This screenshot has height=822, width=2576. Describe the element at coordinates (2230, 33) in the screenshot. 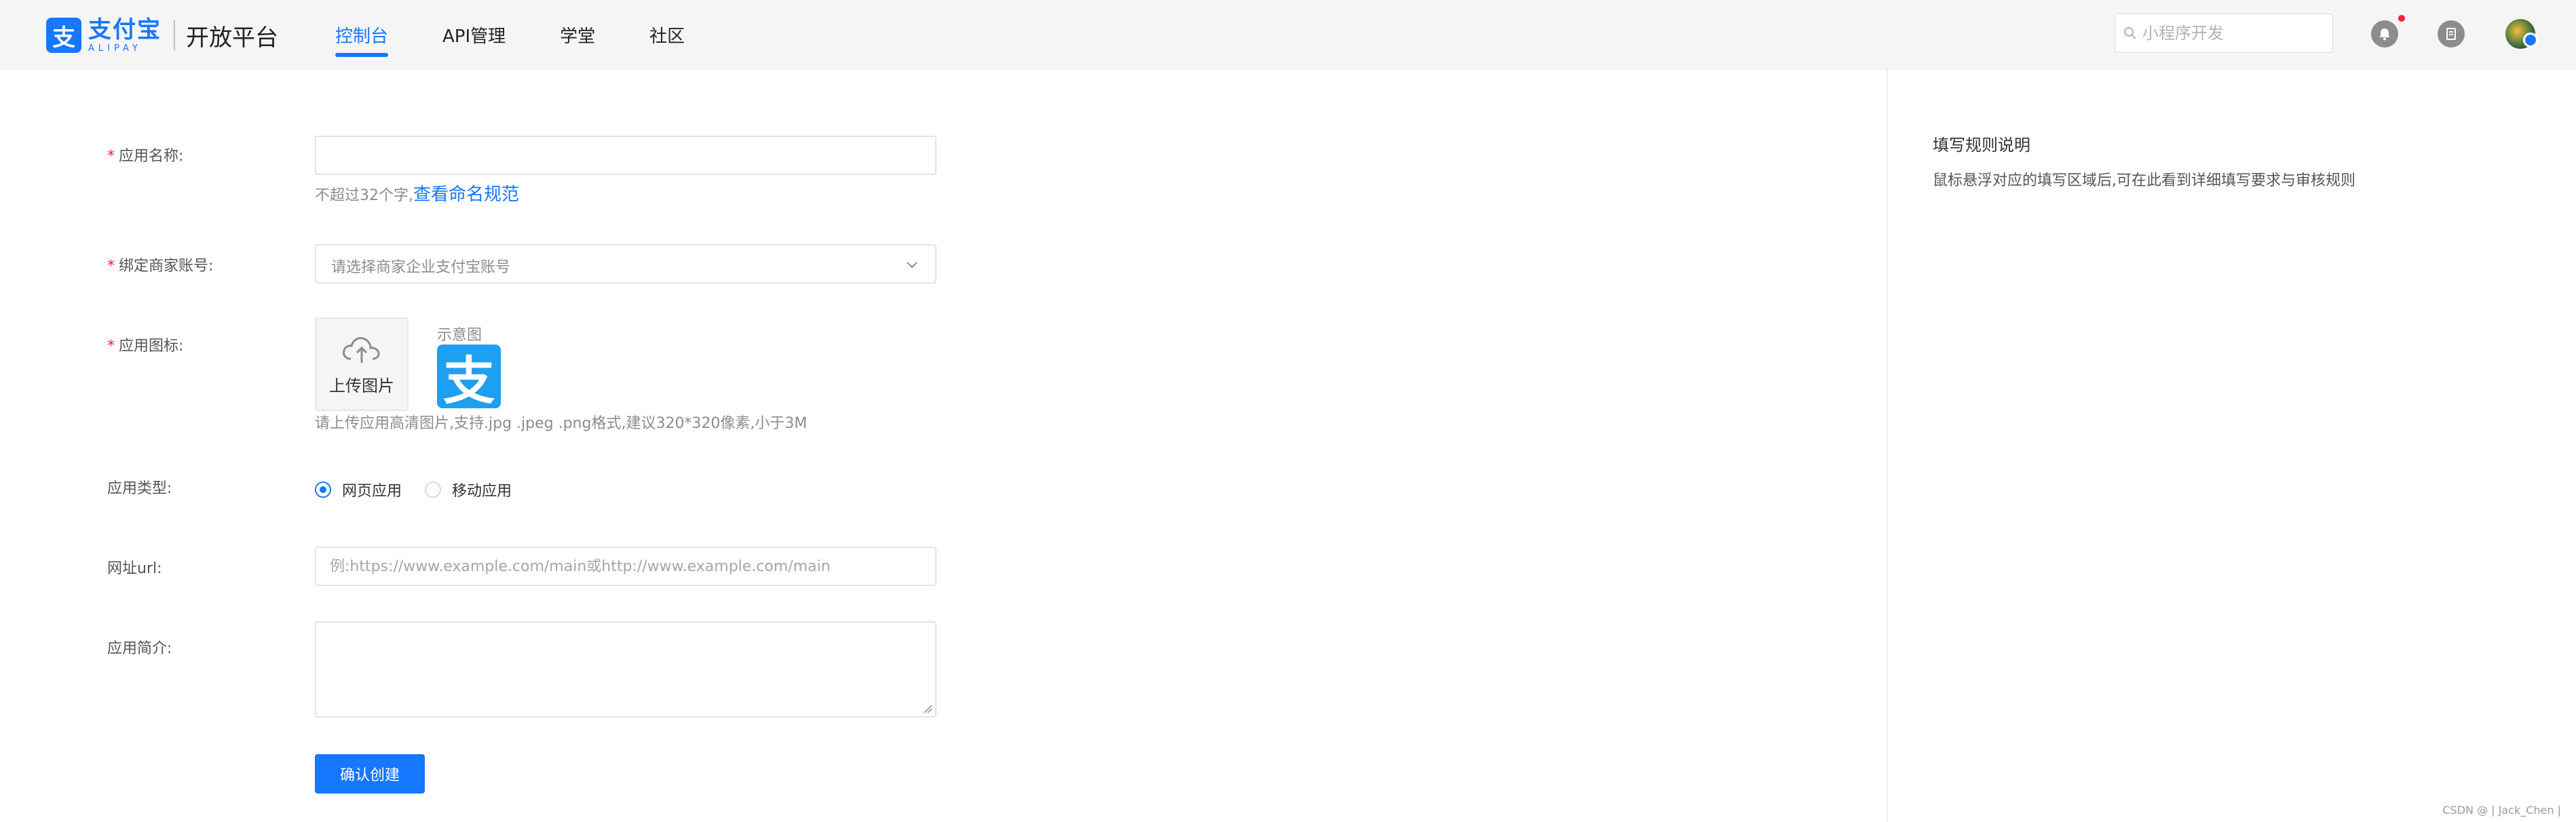

I see `search-input` at that location.